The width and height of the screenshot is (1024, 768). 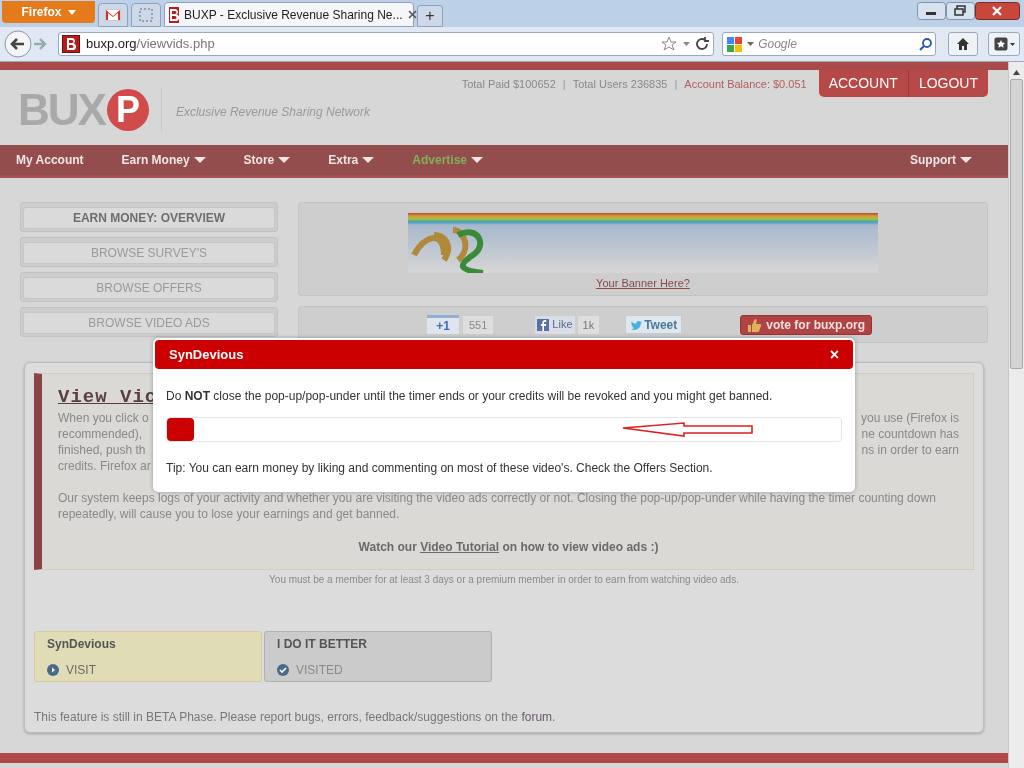 What do you see at coordinates (745, 84) in the screenshot?
I see `stat-text: Account Balance: $0.051` at bounding box center [745, 84].